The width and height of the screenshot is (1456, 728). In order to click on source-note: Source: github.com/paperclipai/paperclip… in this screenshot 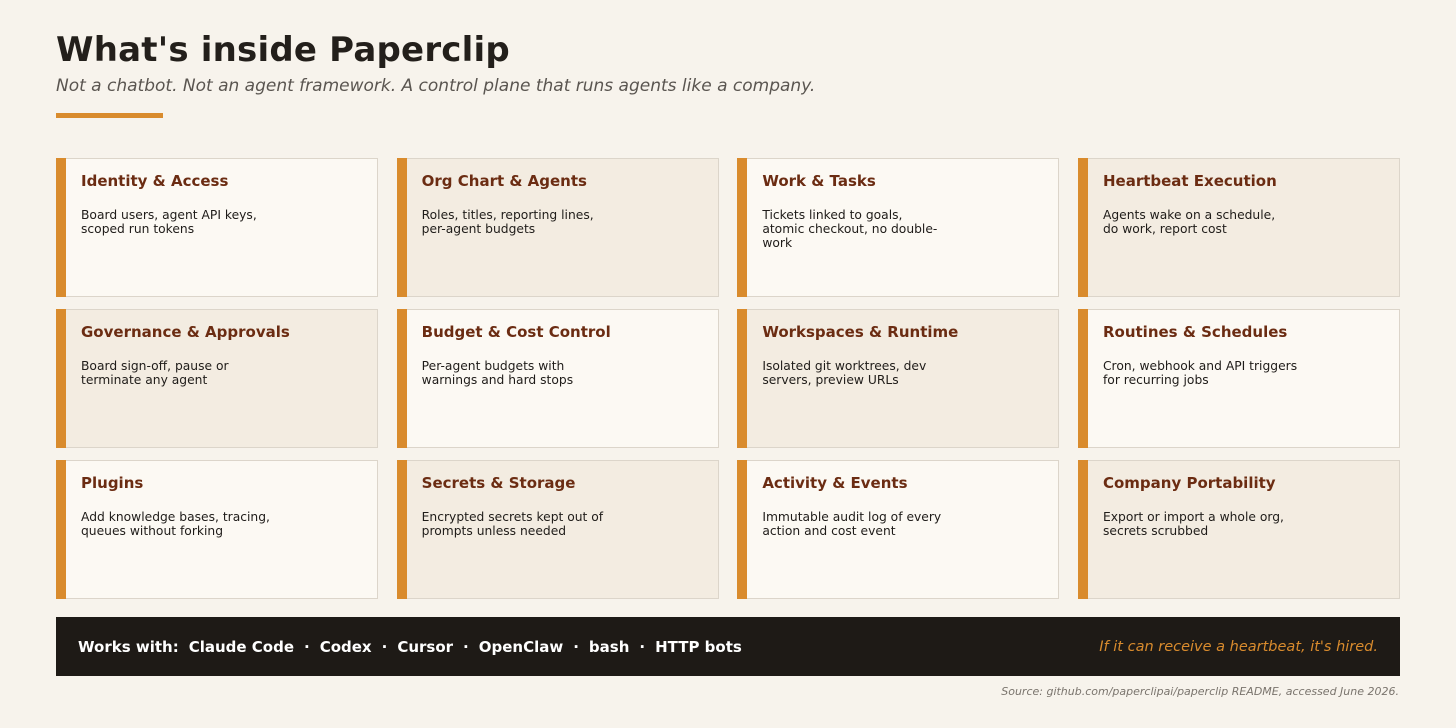, I will do `click(1200, 691)`.